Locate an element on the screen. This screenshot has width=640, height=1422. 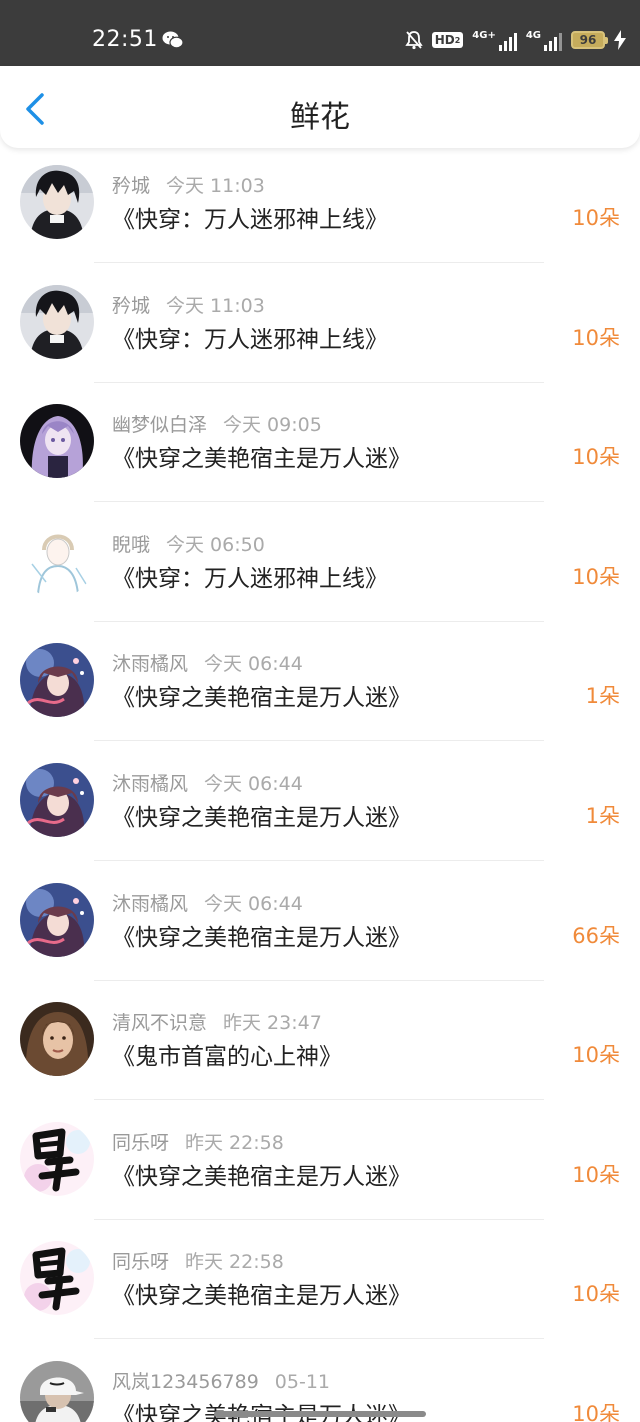
signal-4g-icon: 4G is located at coordinates (544, 40).